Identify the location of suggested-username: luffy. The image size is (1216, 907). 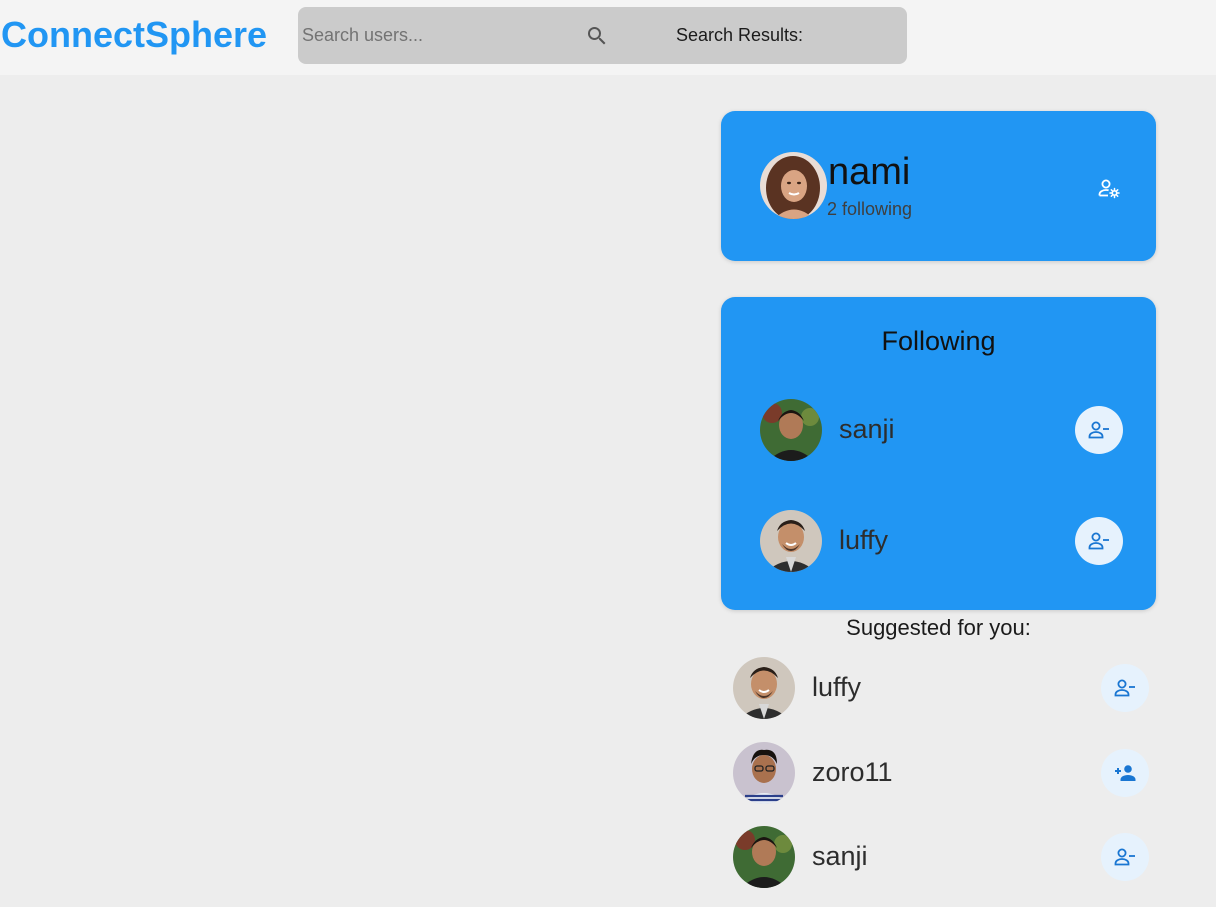
(836, 687).